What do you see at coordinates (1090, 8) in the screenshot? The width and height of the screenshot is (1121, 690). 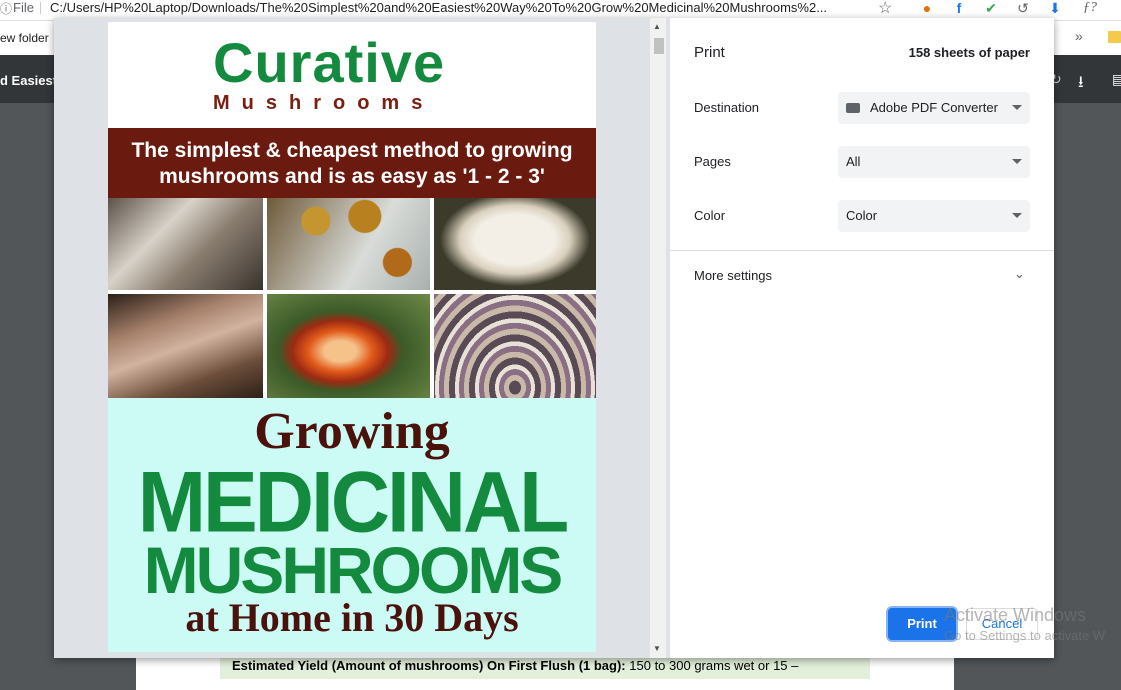 I see `function-icon: ƒ?` at bounding box center [1090, 8].